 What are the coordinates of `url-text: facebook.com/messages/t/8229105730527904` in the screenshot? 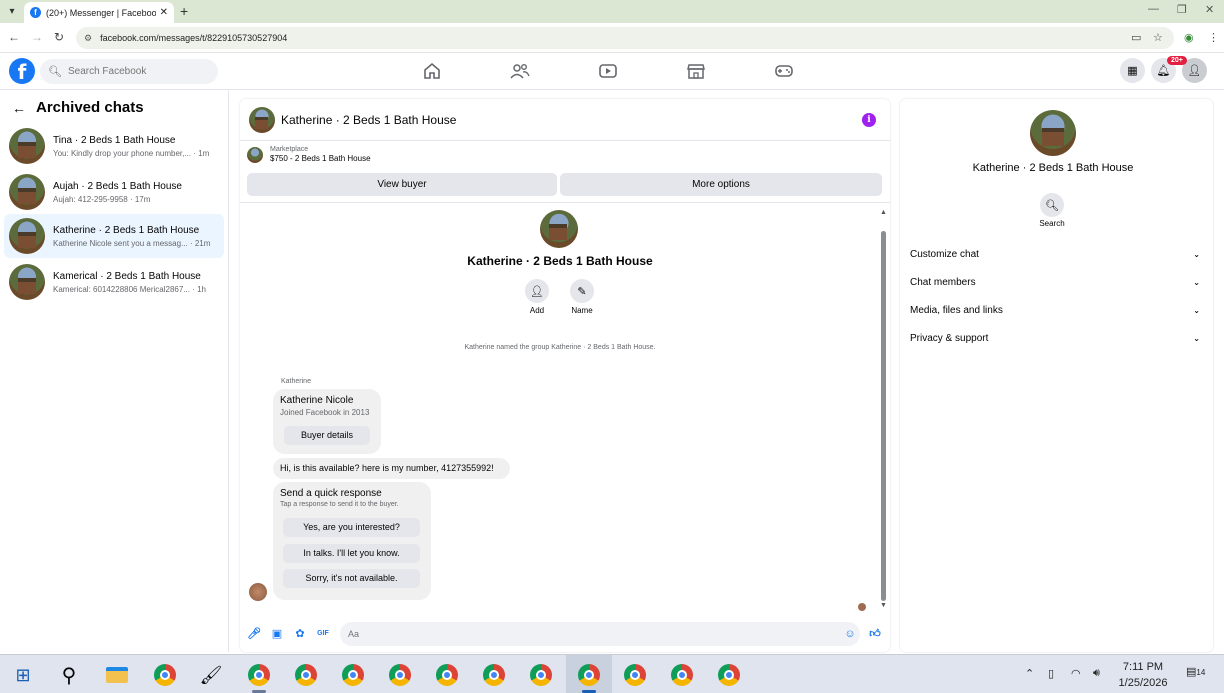 It's located at (194, 38).